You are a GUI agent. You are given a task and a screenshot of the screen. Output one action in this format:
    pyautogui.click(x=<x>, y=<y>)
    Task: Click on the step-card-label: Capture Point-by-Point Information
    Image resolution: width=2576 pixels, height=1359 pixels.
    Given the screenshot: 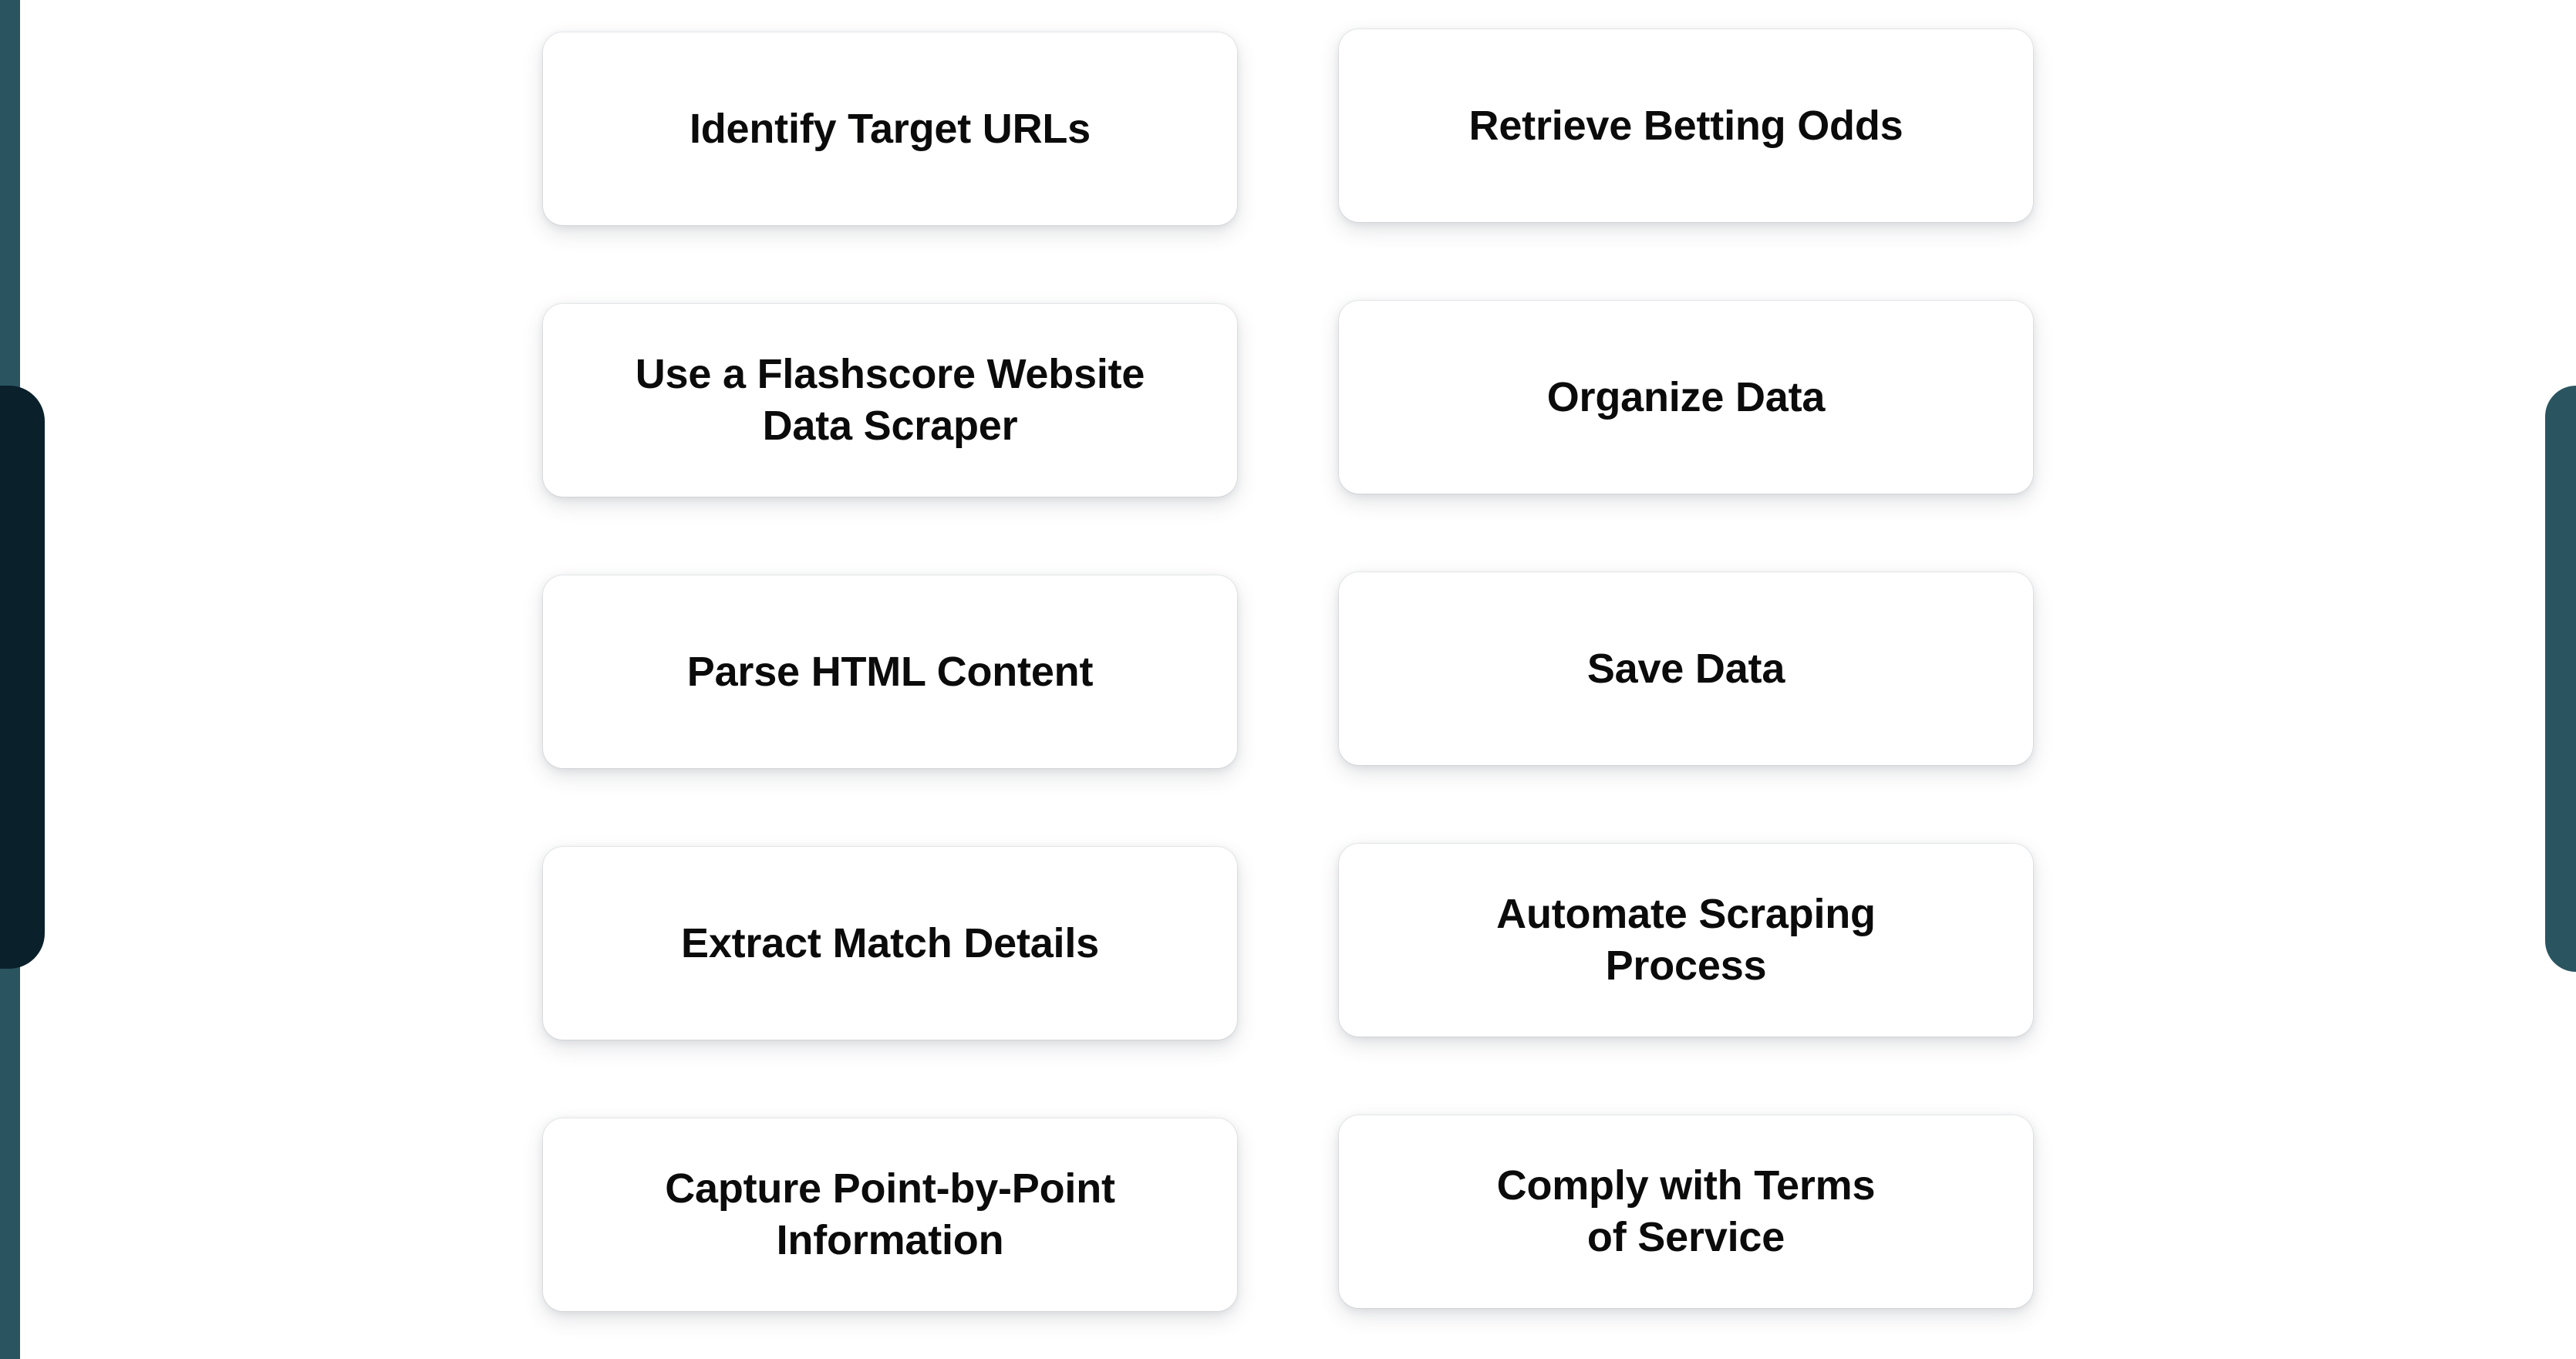 What is the action you would take?
    pyautogui.click(x=890, y=1214)
    